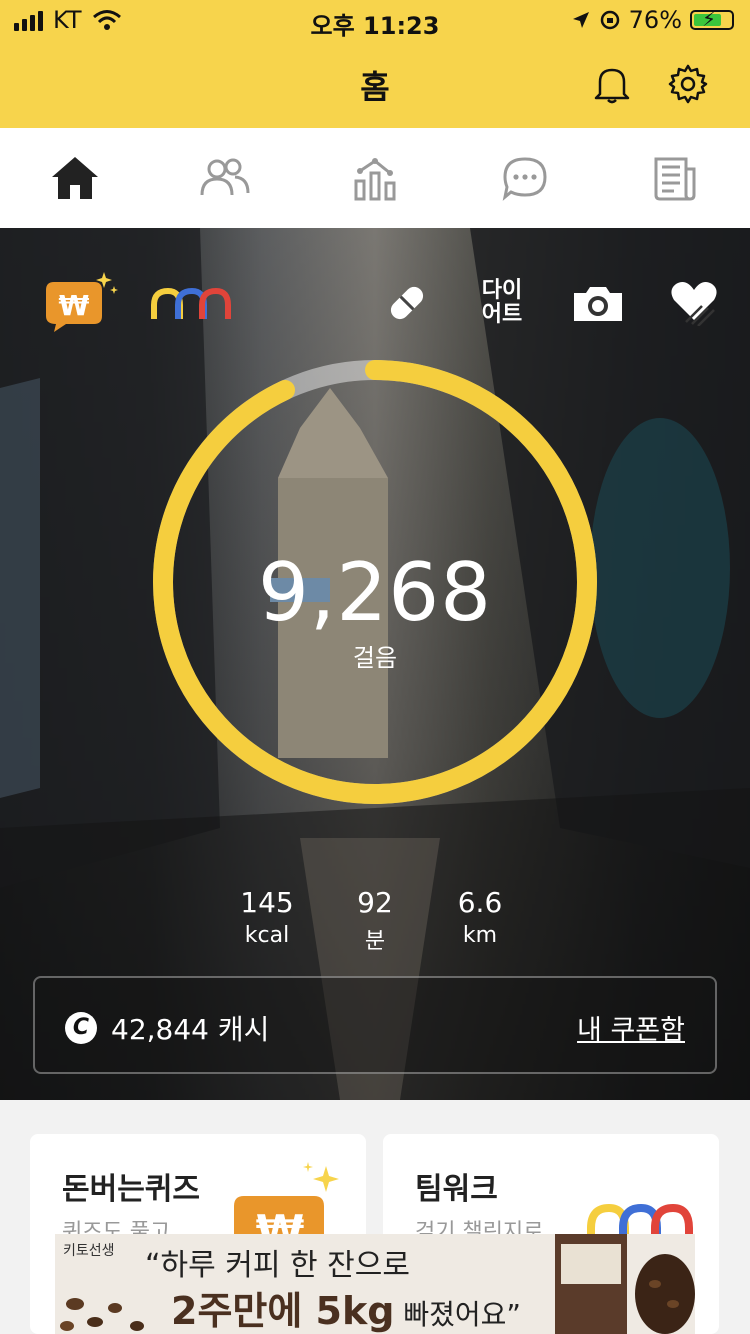 The width and height of the screenshot is (750, 1334). Describe the element at coordinates (712, 19) in the screenshot. I see `battery-icon: ⚡` at that location.